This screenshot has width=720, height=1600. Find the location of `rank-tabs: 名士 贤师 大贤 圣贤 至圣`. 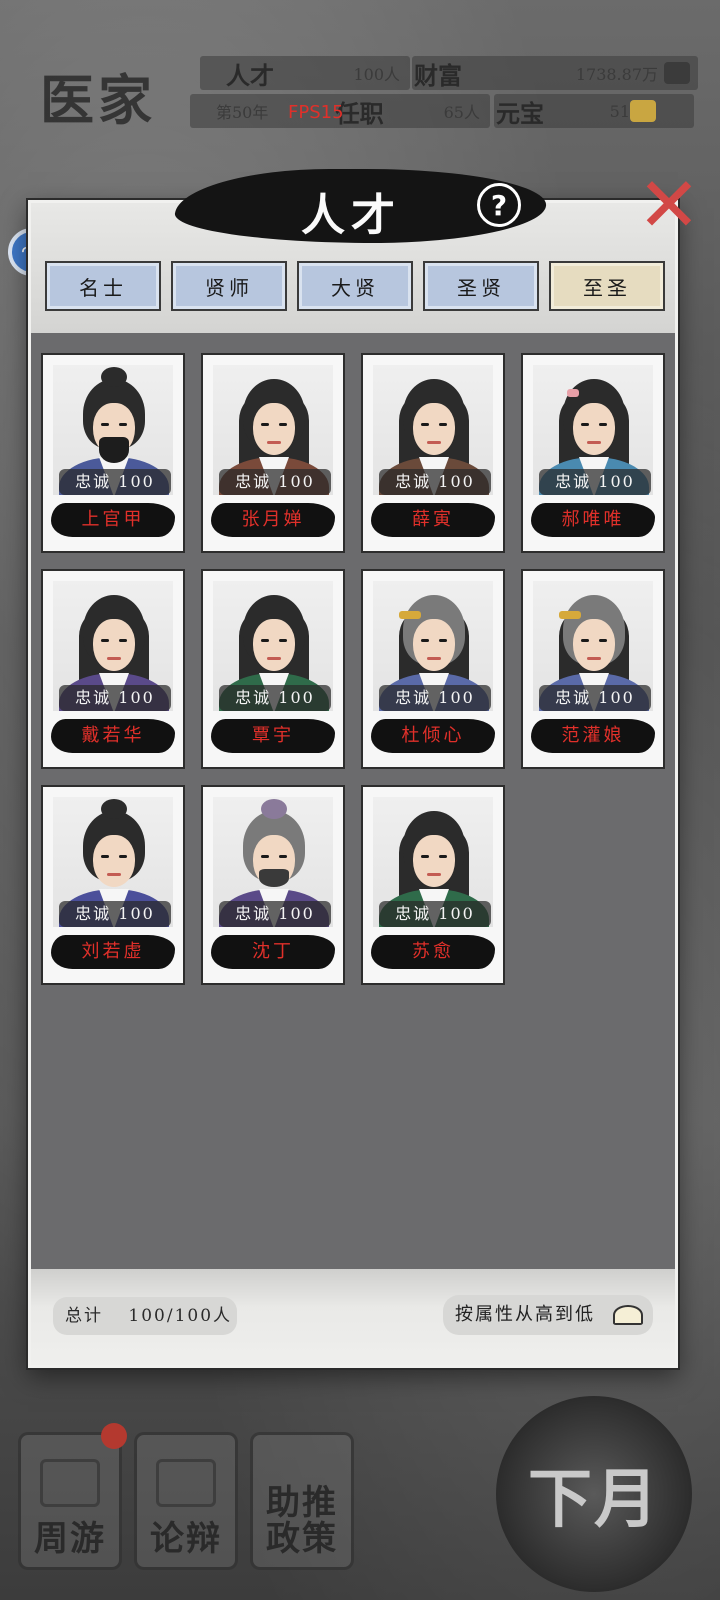

rank-tabs: 名士 贤师 大贤 圣贤 至圣 is located at coordinates (355, 286).